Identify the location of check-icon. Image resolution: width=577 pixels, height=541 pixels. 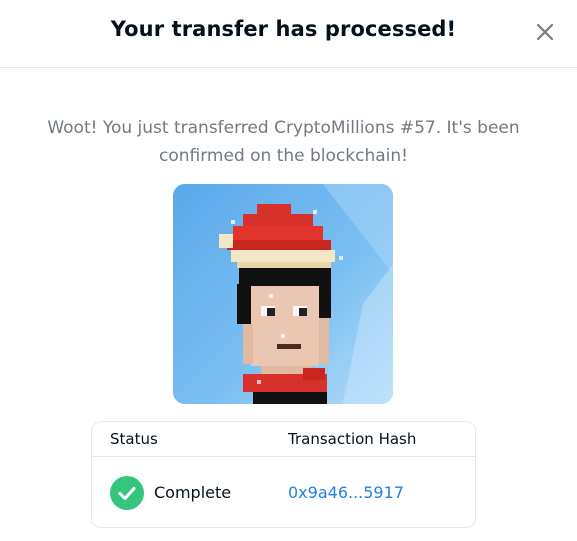
(127, 493).